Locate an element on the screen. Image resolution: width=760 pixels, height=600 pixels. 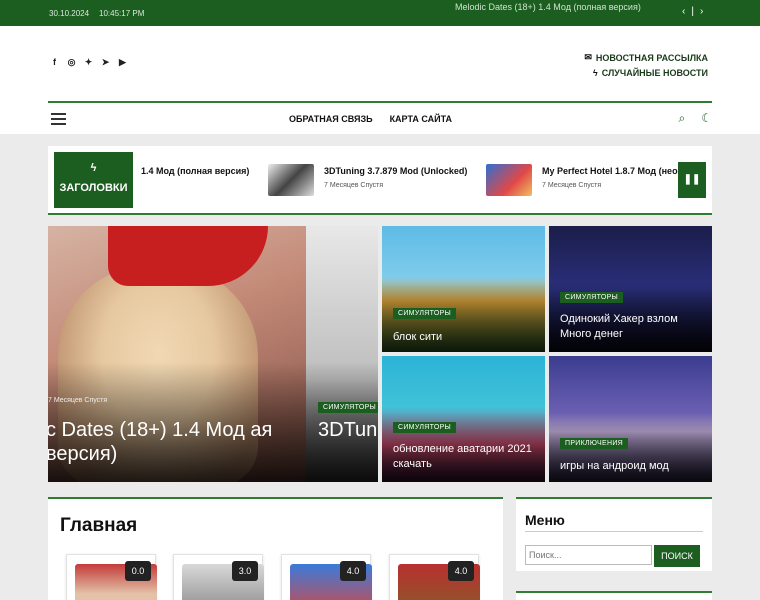
sidebar-menu-widget: Меню ПОИСК is located at coordinates (614, 534).